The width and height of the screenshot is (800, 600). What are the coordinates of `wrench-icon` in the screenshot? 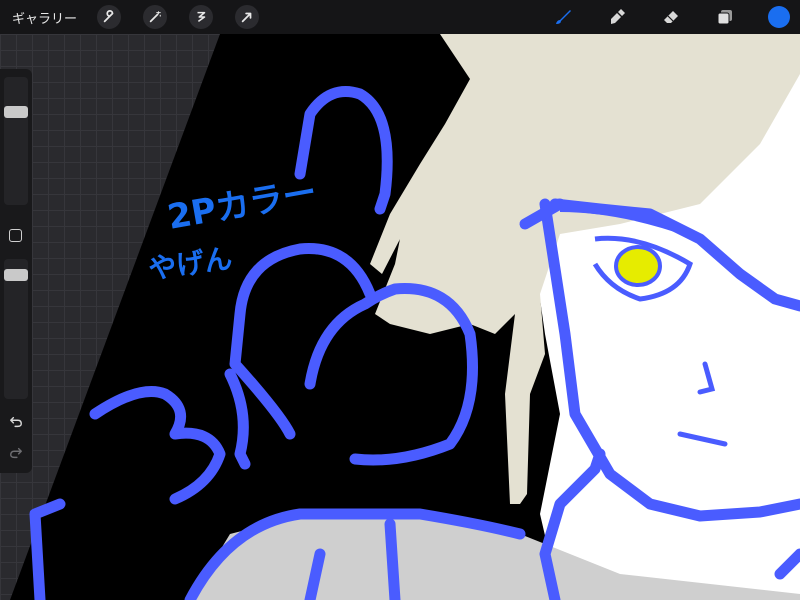 It's located at (108, 16).